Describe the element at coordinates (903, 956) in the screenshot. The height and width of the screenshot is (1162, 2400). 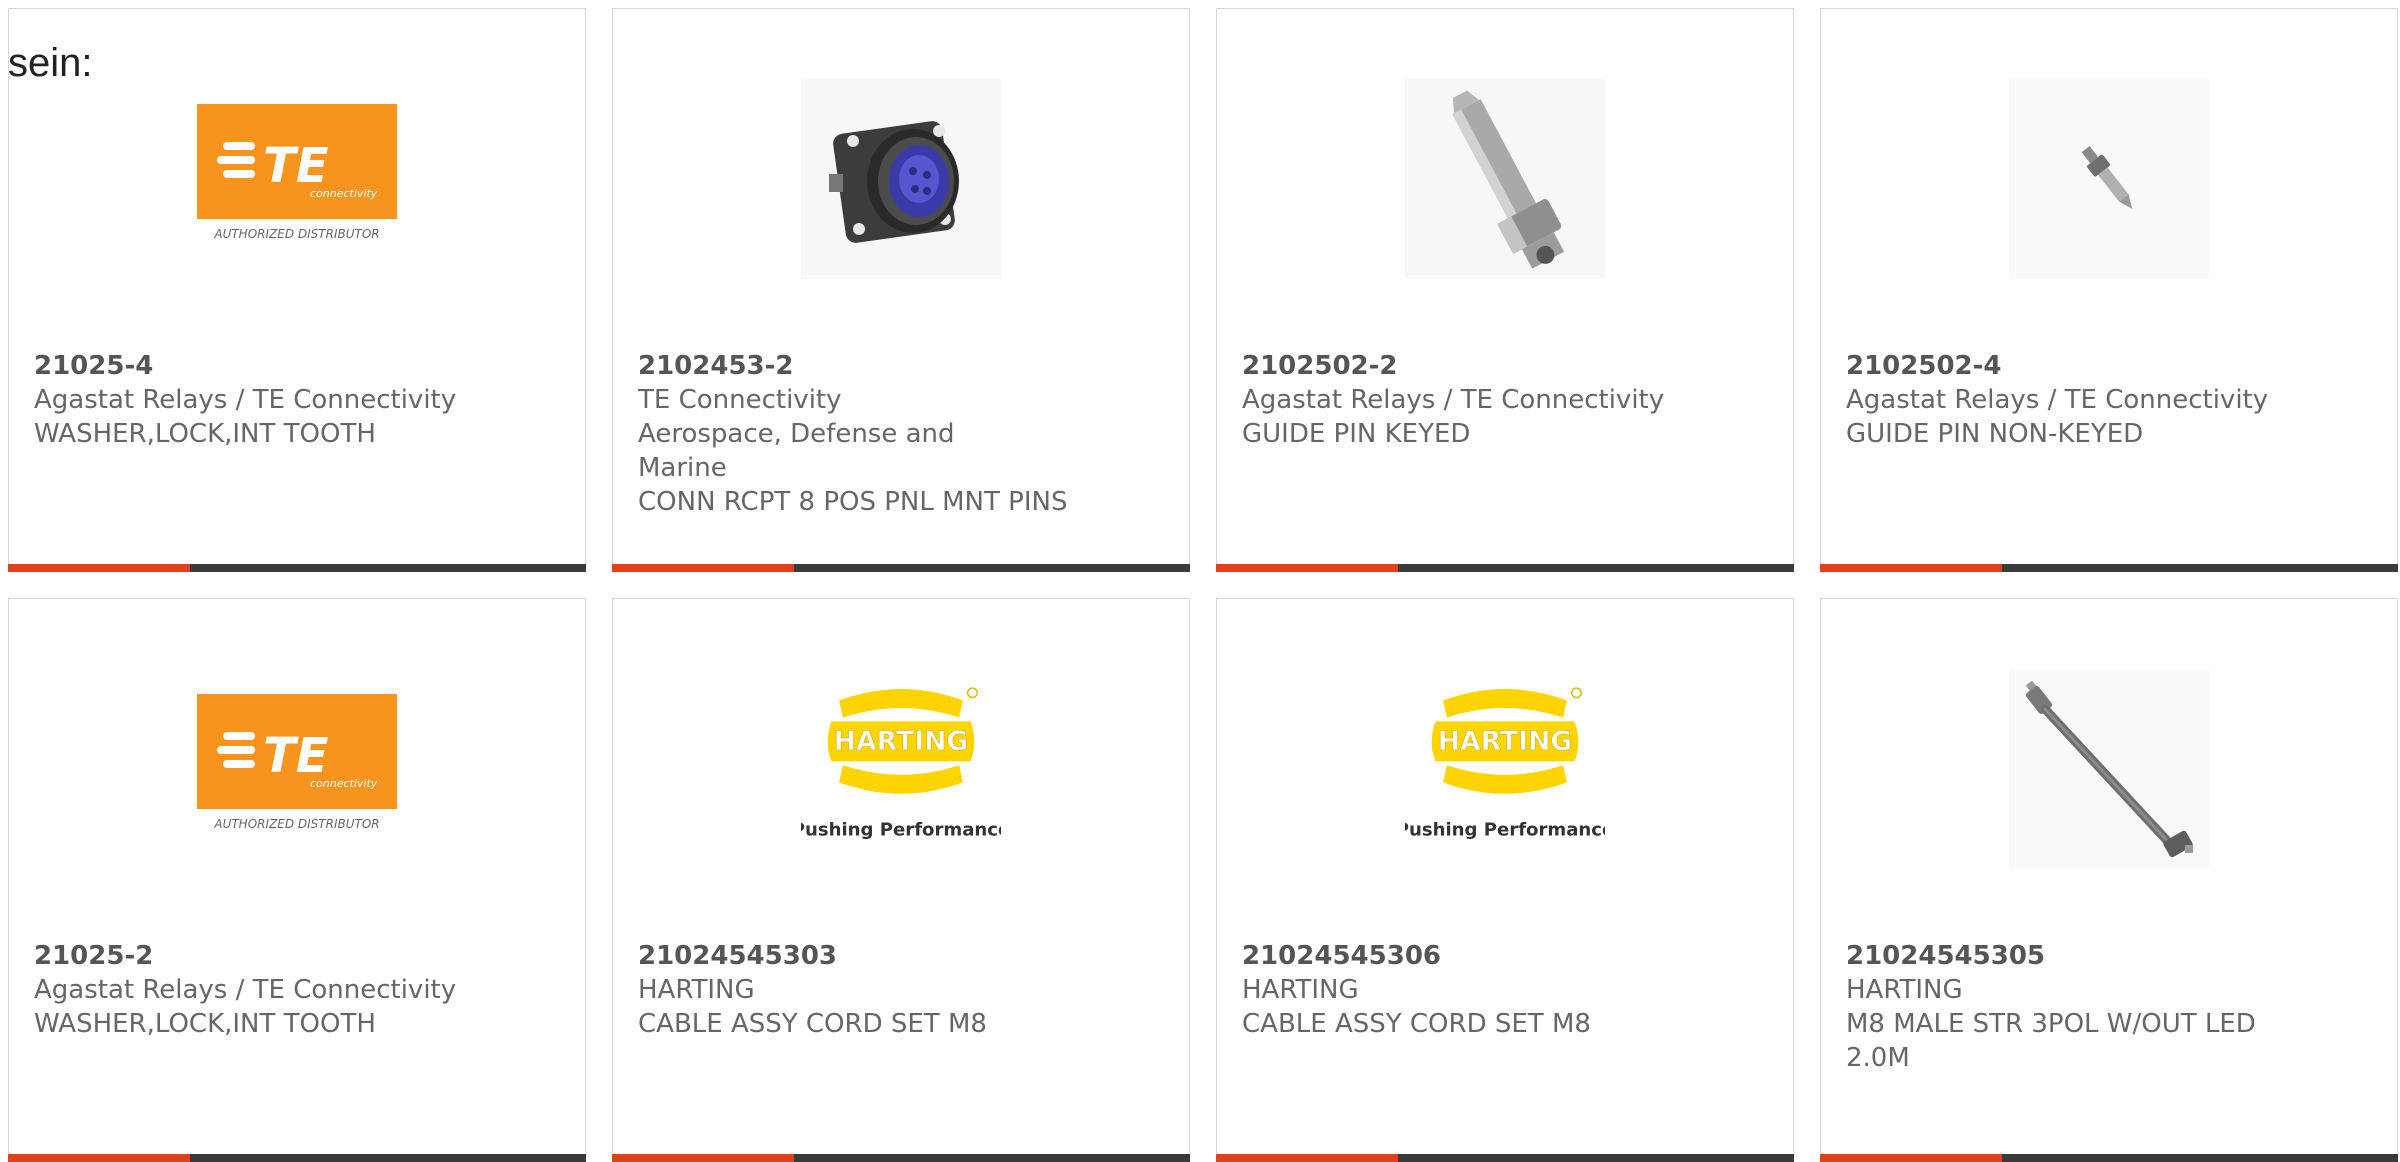
I see `part-number: 21024545303` at that location.